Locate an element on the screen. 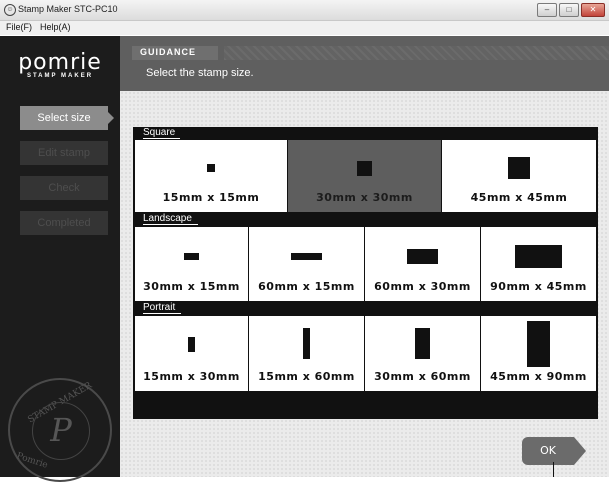 This screenshot has height=482, width=609. nav-step-completed: Completed is located at coordinates (64, 223).